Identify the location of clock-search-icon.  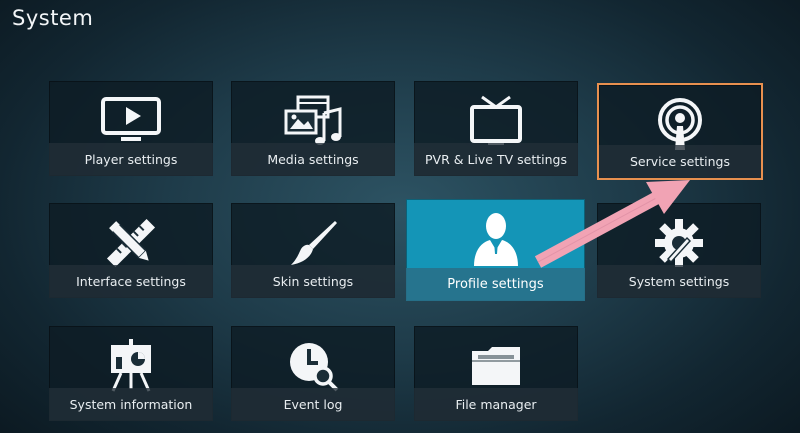
(313, 366).